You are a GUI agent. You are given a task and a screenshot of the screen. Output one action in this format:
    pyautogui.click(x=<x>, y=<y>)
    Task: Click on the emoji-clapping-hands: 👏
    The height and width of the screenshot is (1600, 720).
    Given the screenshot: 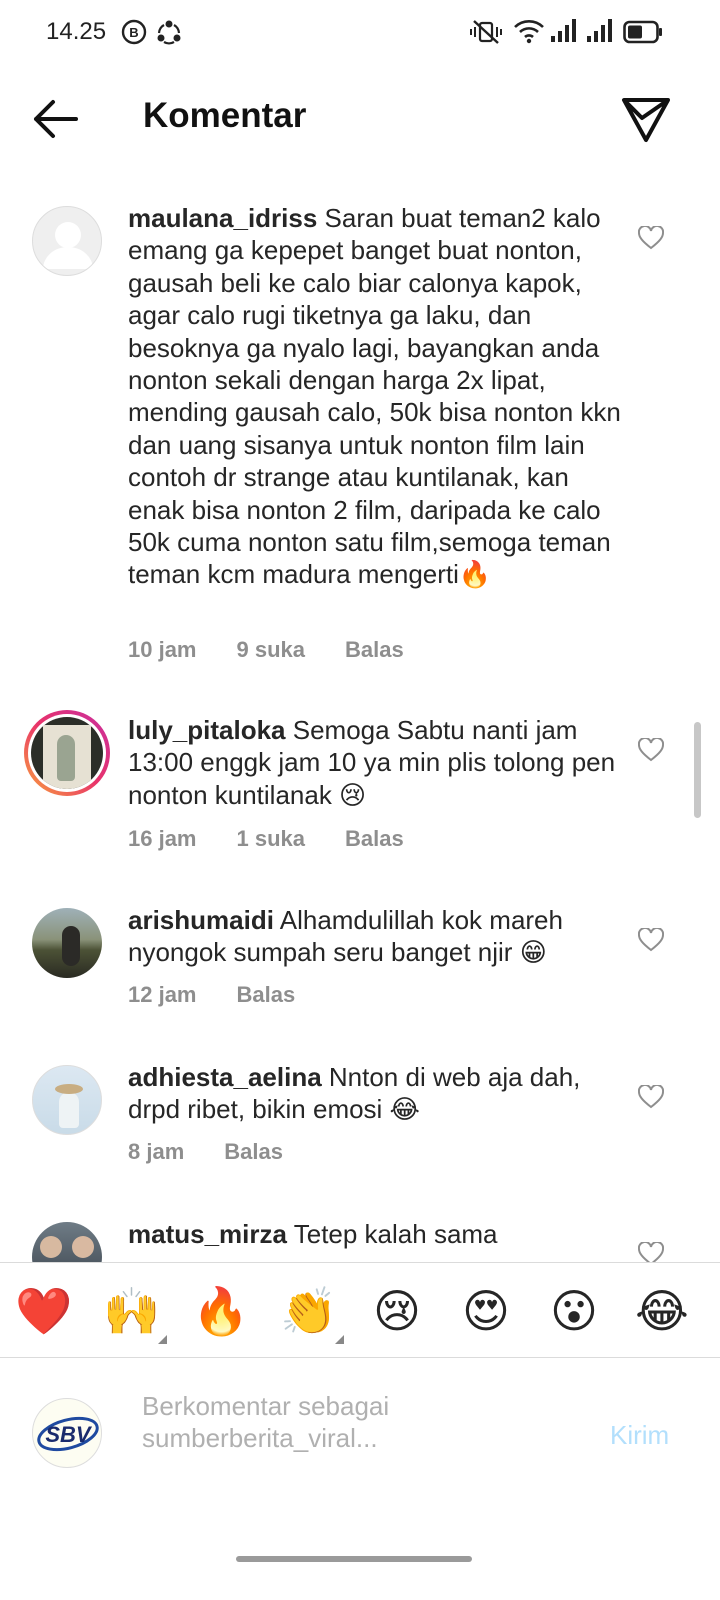 What is the action you would take?
    pyautogui.click(x=309, y=1311)
    